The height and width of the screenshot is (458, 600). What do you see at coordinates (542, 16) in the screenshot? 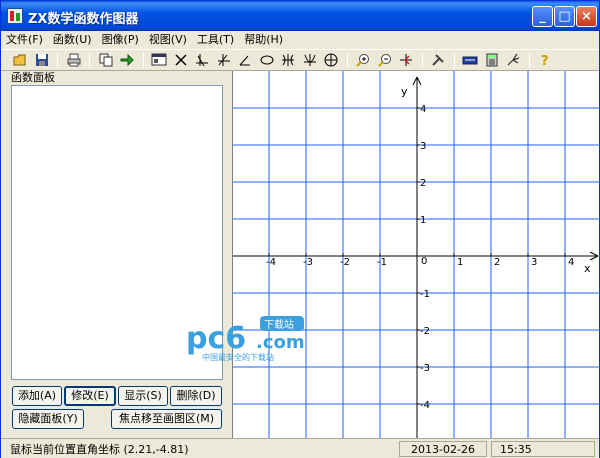
I see `minimize-button: _` at bounding box center [542, 16].